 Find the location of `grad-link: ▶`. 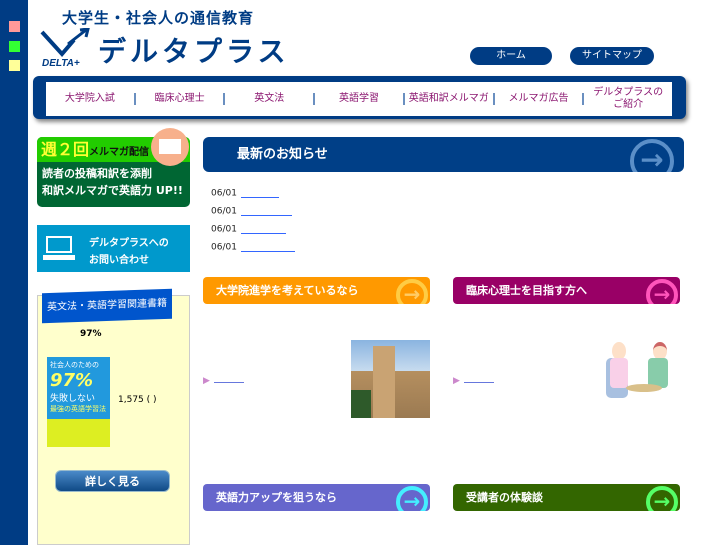

grad-link: ▶ is located at coordinates (223, 380).